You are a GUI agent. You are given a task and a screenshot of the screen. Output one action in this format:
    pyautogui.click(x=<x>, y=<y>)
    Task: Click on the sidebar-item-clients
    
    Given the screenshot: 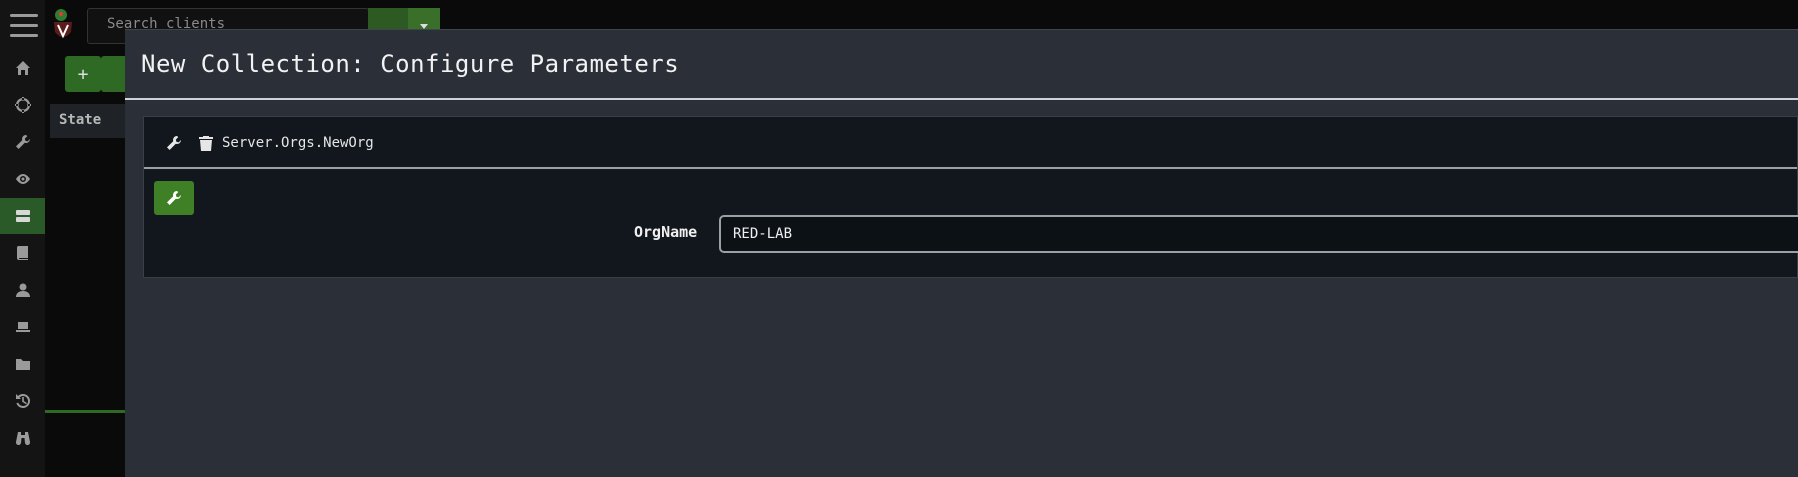 What is the action you would take?
    pyautogui.click(x=22, y=327)
    